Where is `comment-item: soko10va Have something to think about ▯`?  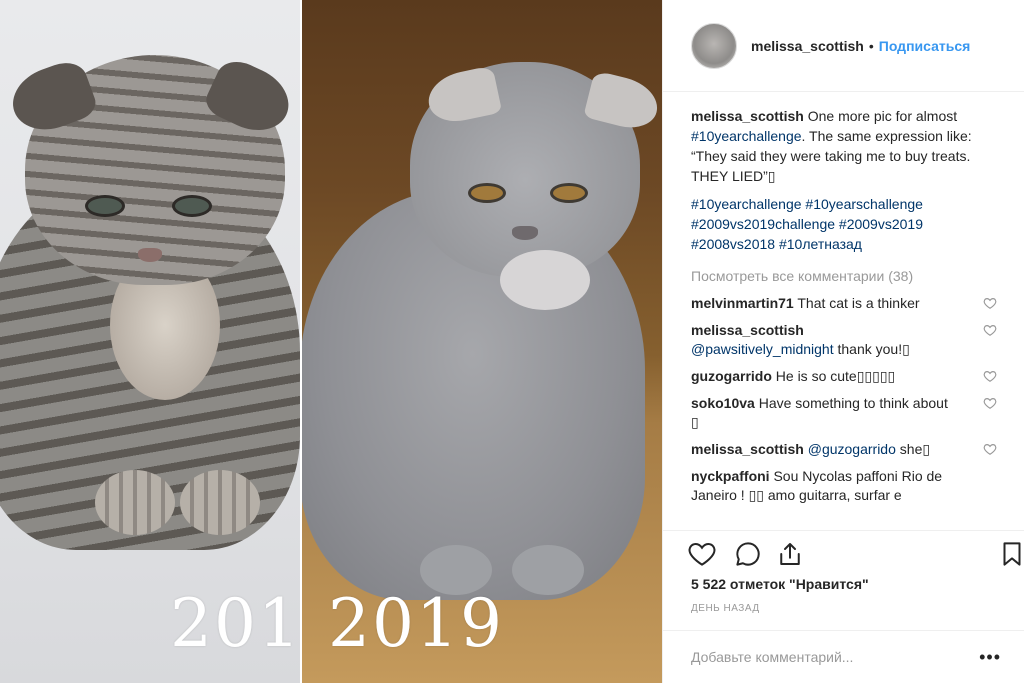
comment-item: soko10va Have something to think about ▯ is located at coordinates (844, 413).